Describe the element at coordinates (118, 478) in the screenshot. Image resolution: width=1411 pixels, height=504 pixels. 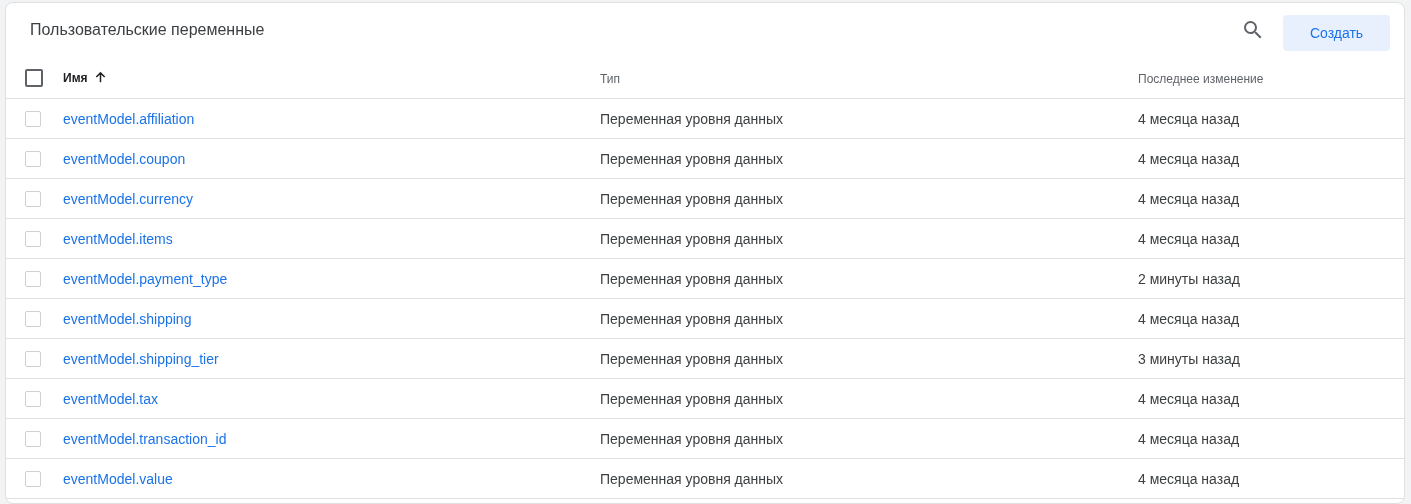
I see `variable-link: eventModel.value` at that location.